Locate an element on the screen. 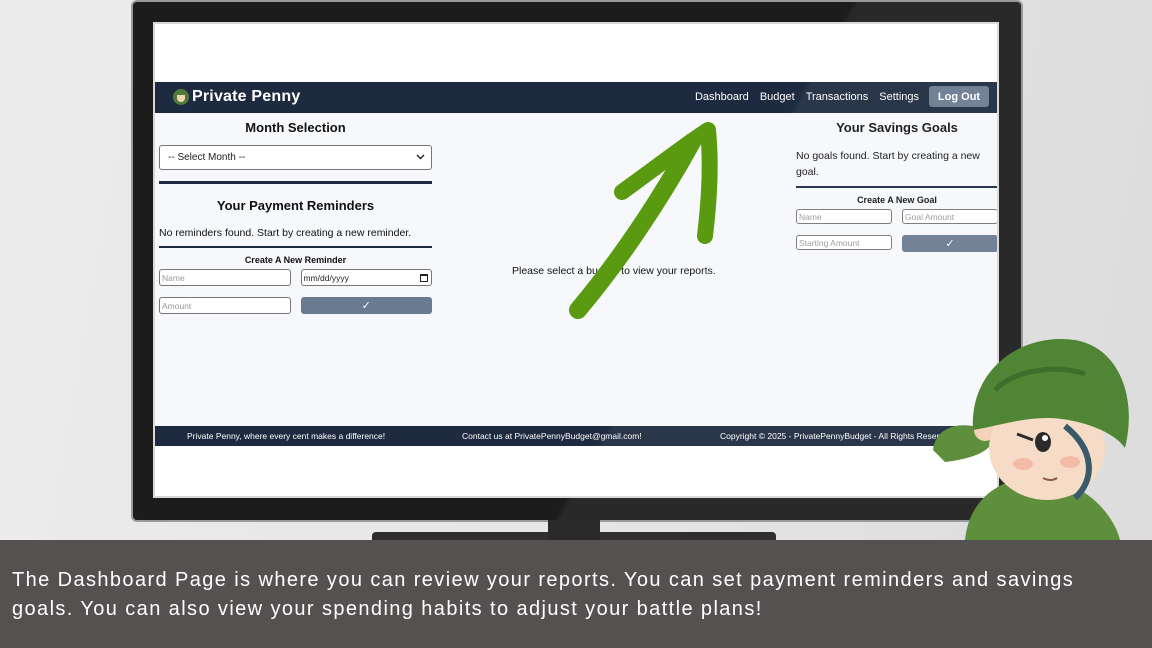  nav-links: Dashboard Budget Transactions Settings is located at coordinates (807, 97).